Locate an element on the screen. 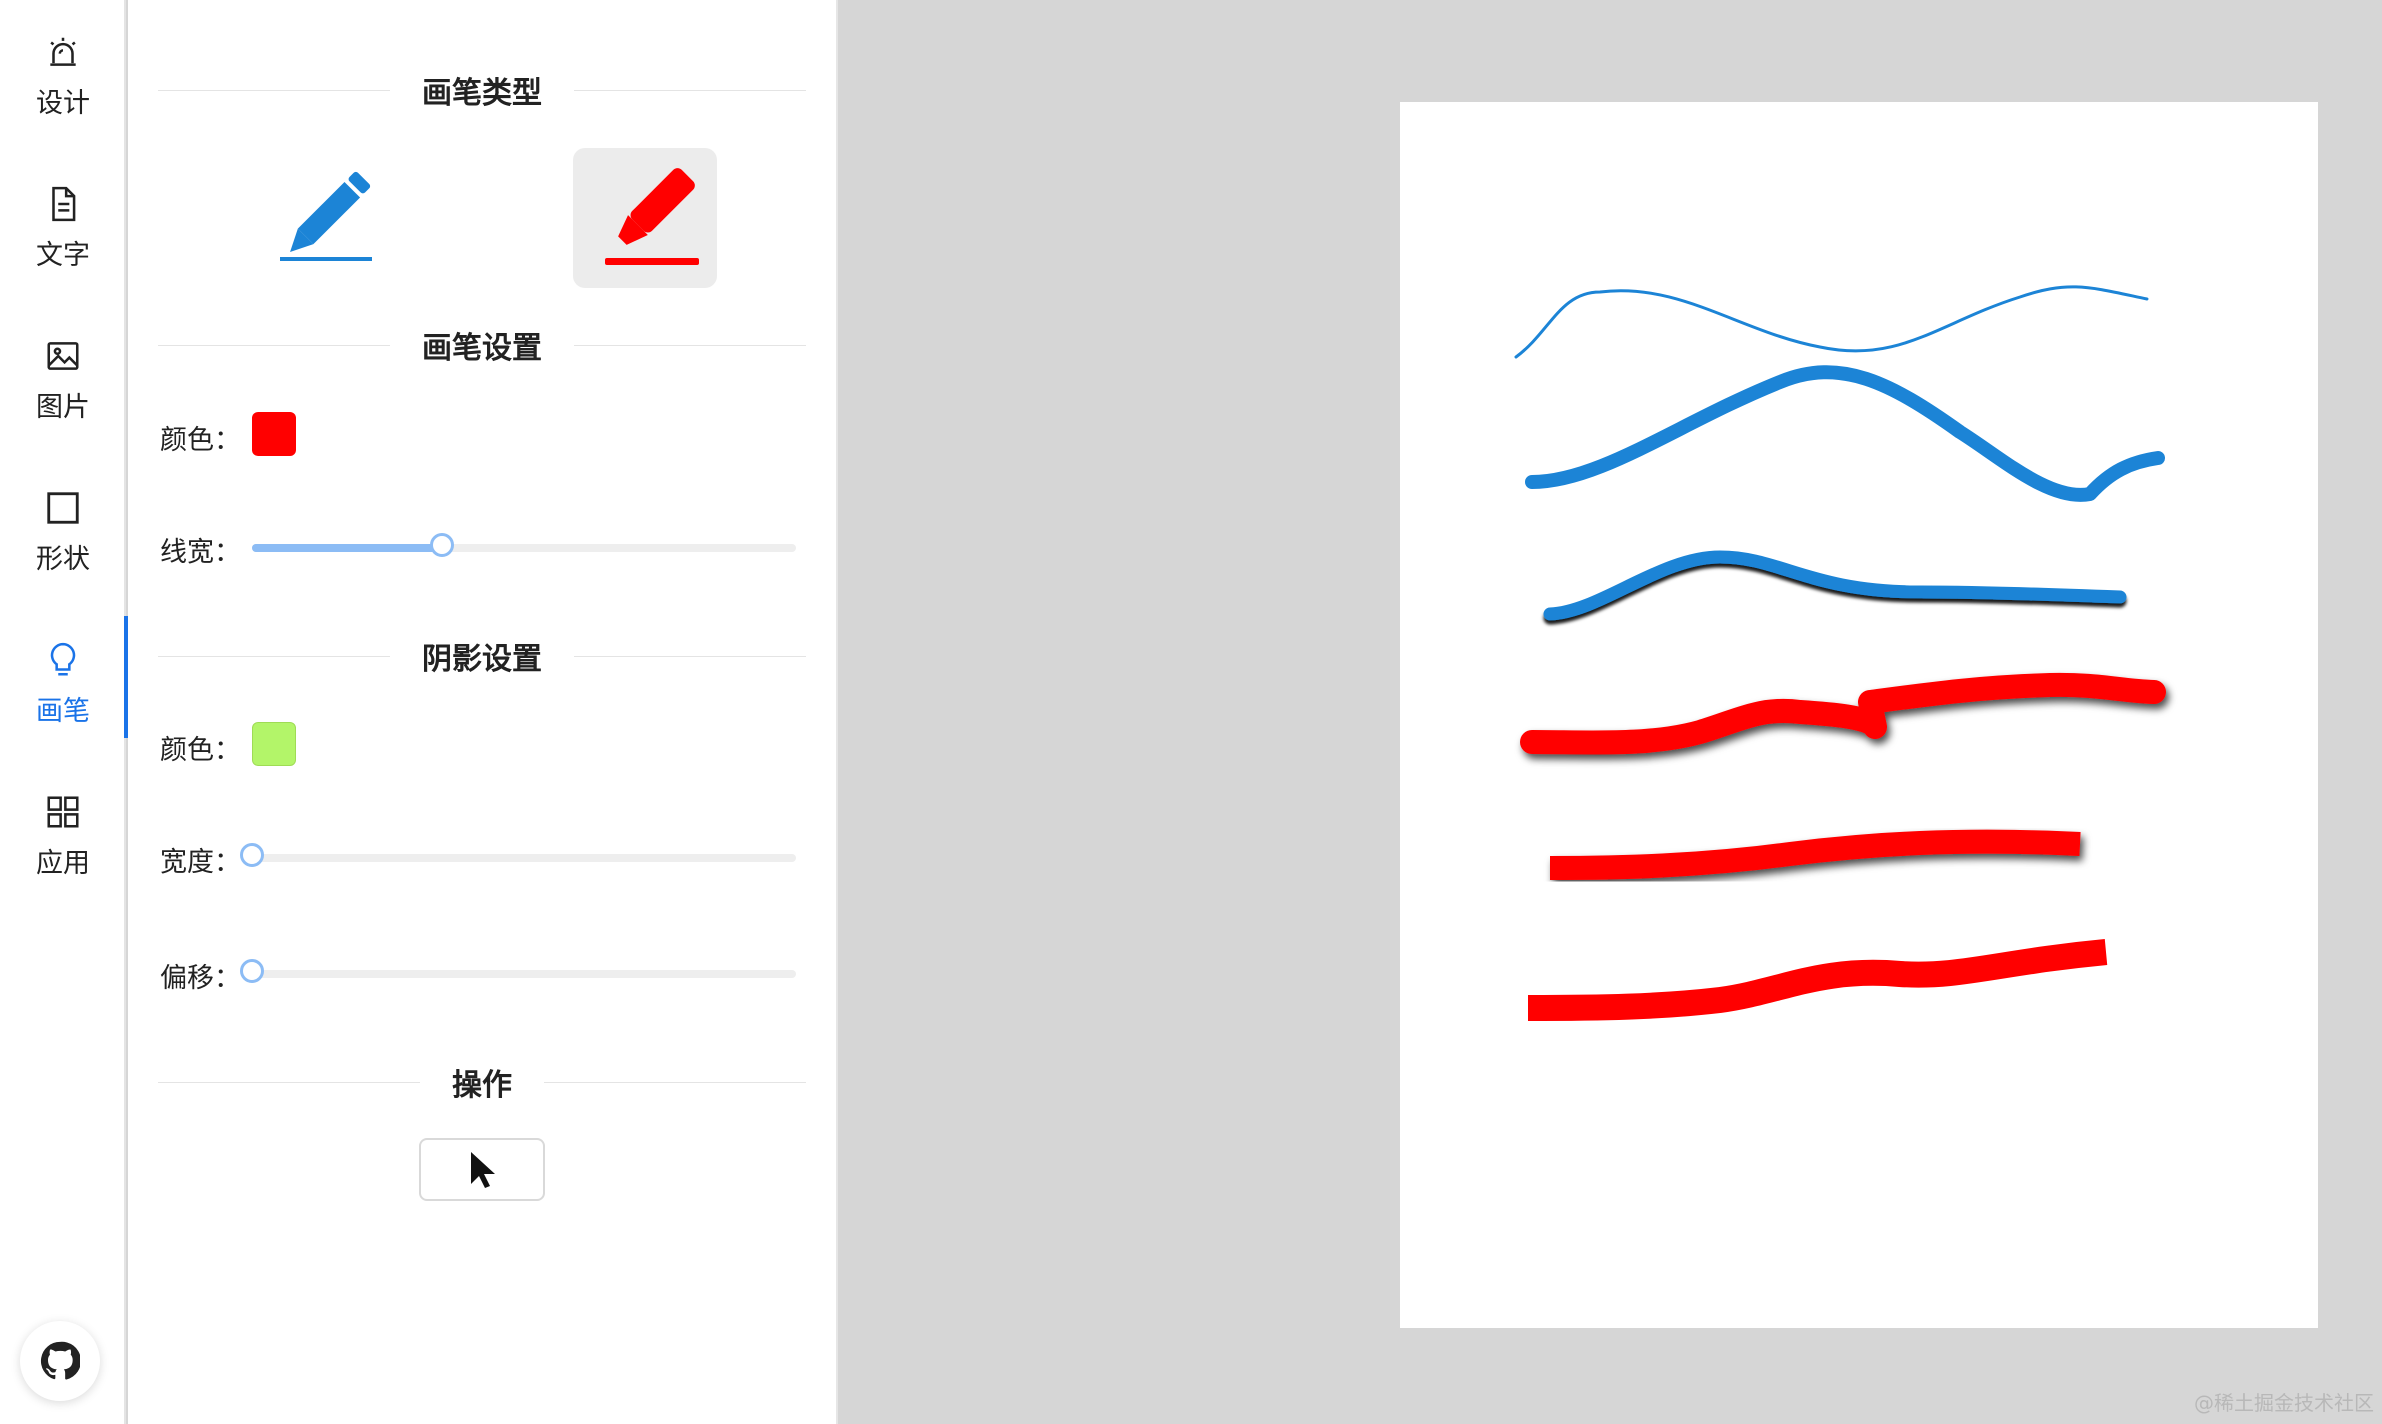  brush-color-swatch is located at coordinates (274, 434).